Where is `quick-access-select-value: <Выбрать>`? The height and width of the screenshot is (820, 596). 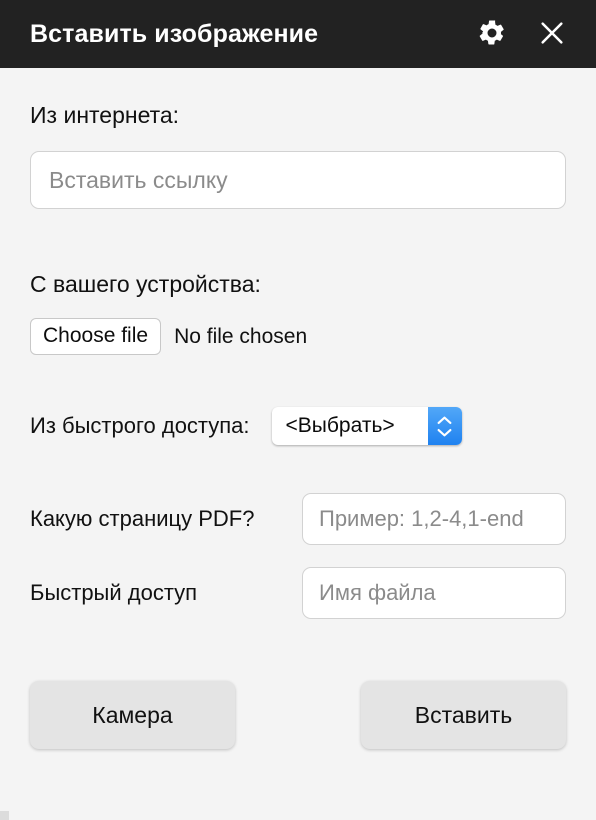
quick-access-select-value: <Выбрать> is located at coordinates (340, 426).